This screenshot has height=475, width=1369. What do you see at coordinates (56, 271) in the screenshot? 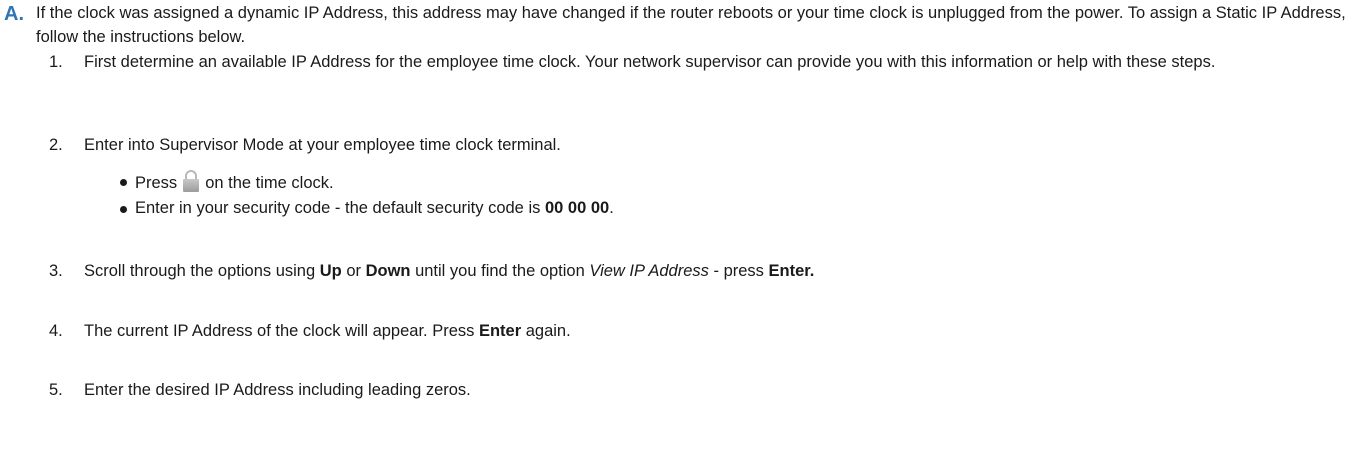
I see `step-number: 3.` at bounding box center [56, 271].